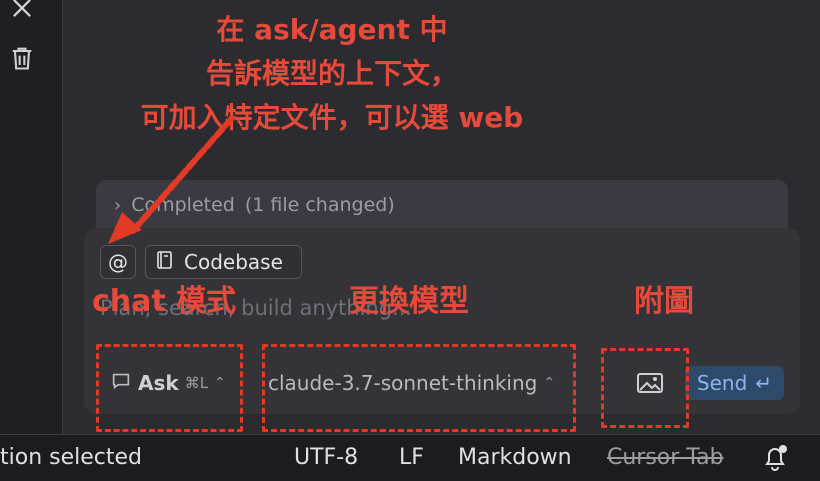 The height and width of the screenshot is (481, 820). Describe the element at coordinates (764, 383) in the screenshot. I see `enter-key-icon: ↵` at that location.